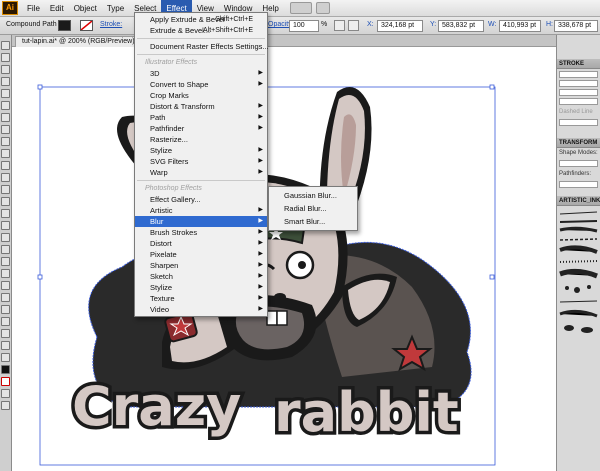 The image size is (600, 471). Describe the element at coordinates (78, 41) in the screenshot. I see `document-tab-title: tut-lapin.ai* @ 200% (RGB/Preview)` at that location.